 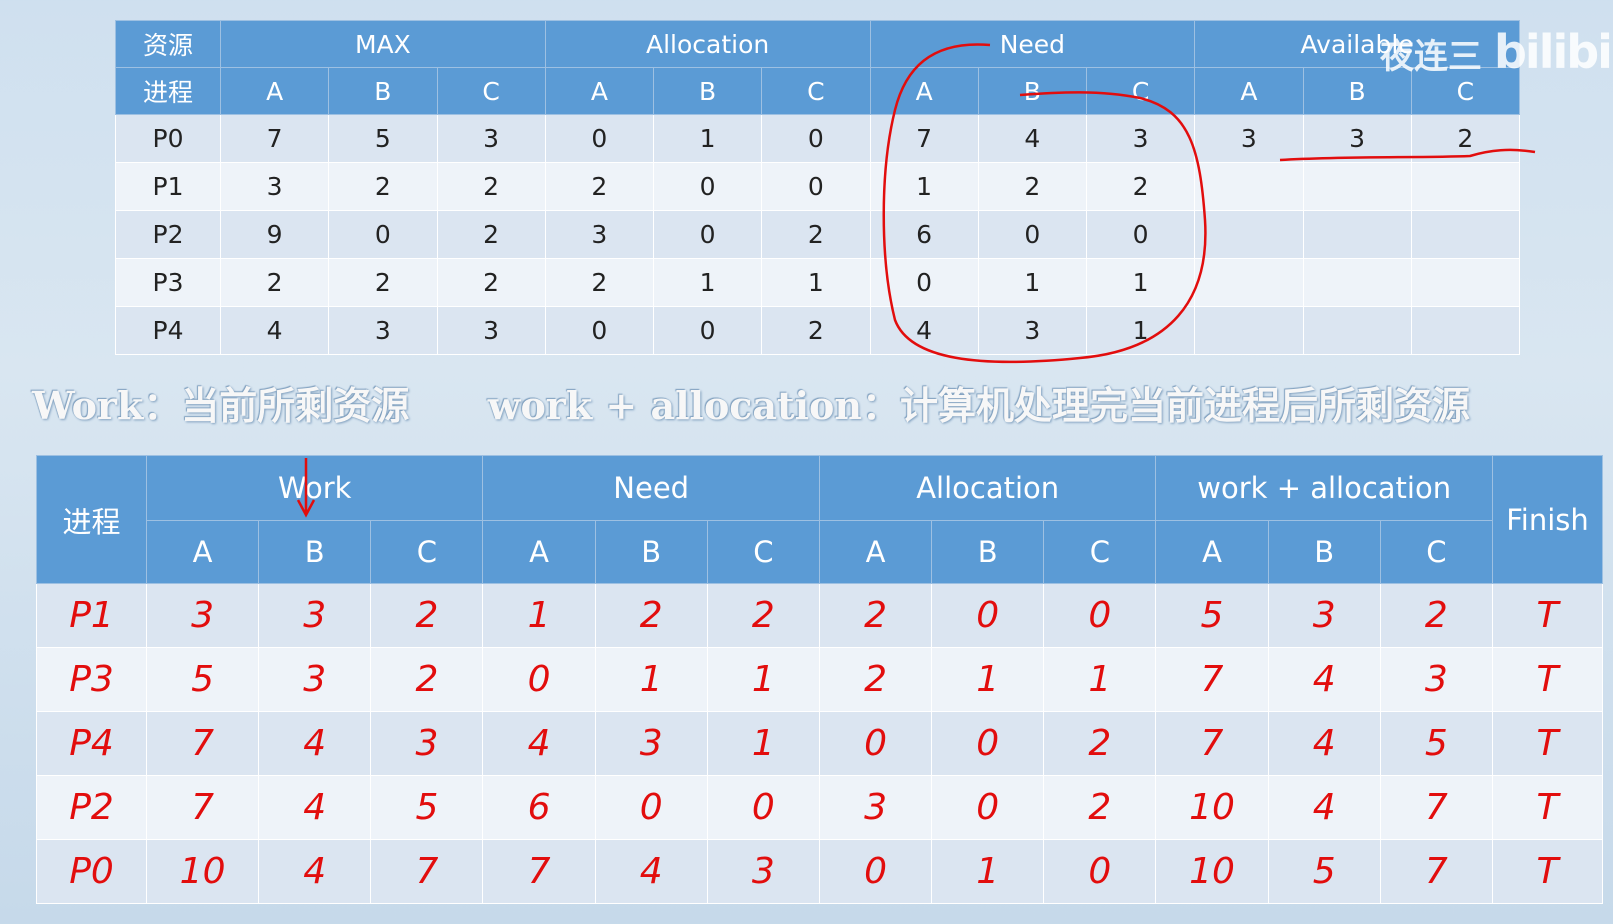 What do you see at coordinates (91, 519) in the screenshot?
I see `header-process: 进程` at bounding box center [91, 519].